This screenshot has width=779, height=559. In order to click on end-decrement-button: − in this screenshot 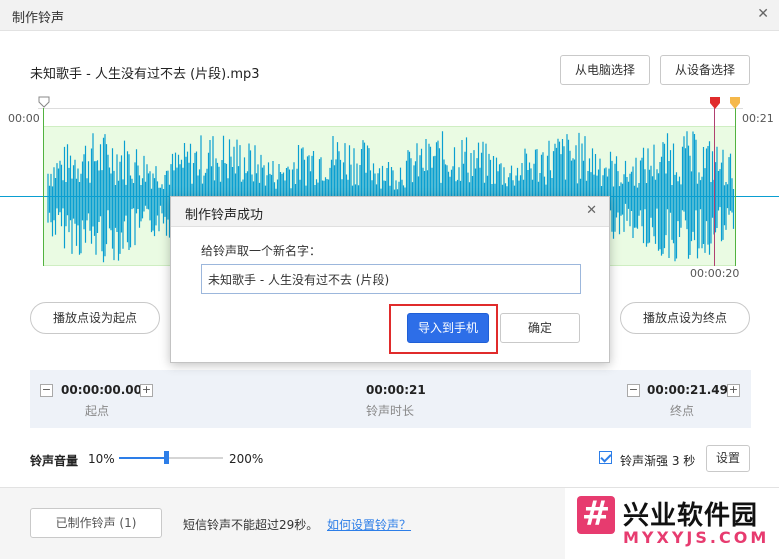, I will do `click(633, 390)`.